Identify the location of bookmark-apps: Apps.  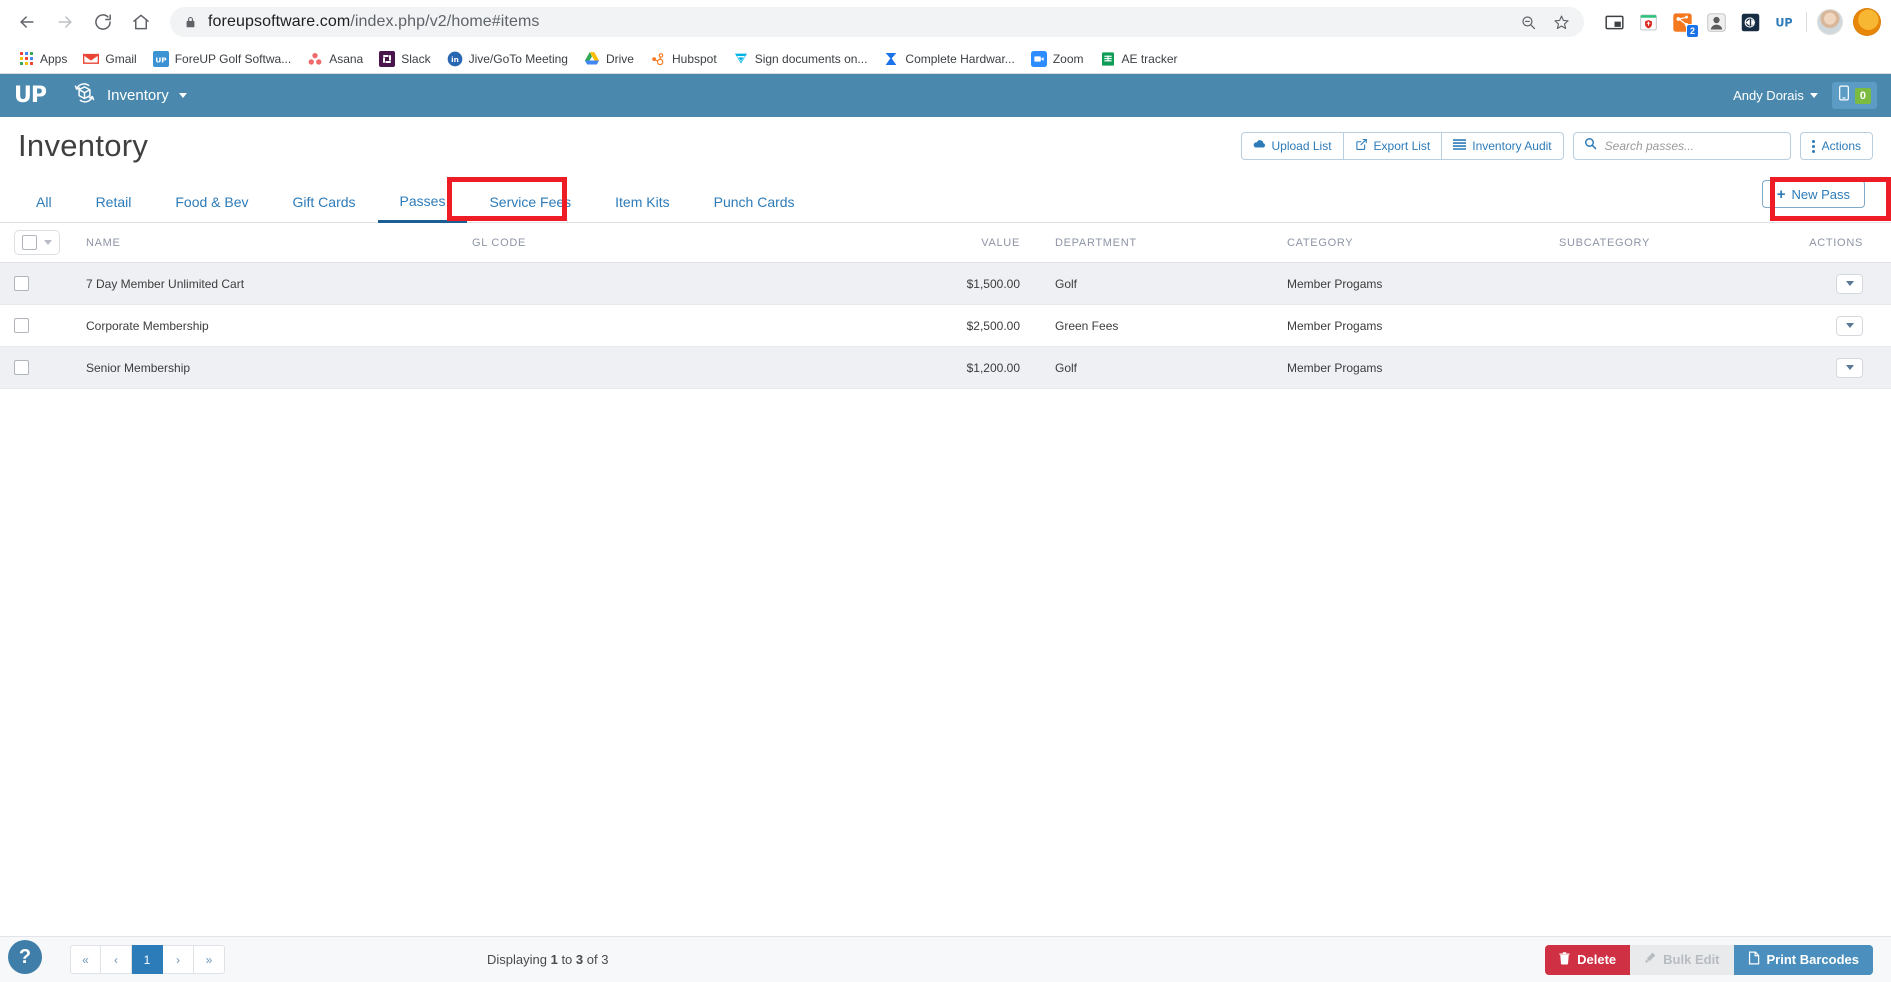
(42, 59).